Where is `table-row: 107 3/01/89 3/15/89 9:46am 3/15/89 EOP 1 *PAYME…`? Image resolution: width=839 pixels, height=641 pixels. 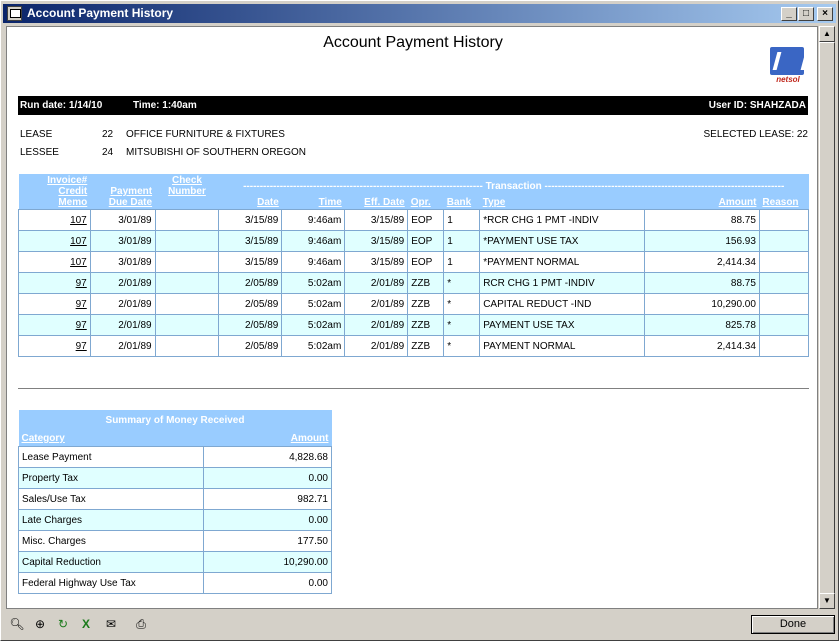
table-row: 107 3/01/89 3/15/89 9:46am 3/15/89 EOP 1 *PAYME… is located at coordinates (414, 262).